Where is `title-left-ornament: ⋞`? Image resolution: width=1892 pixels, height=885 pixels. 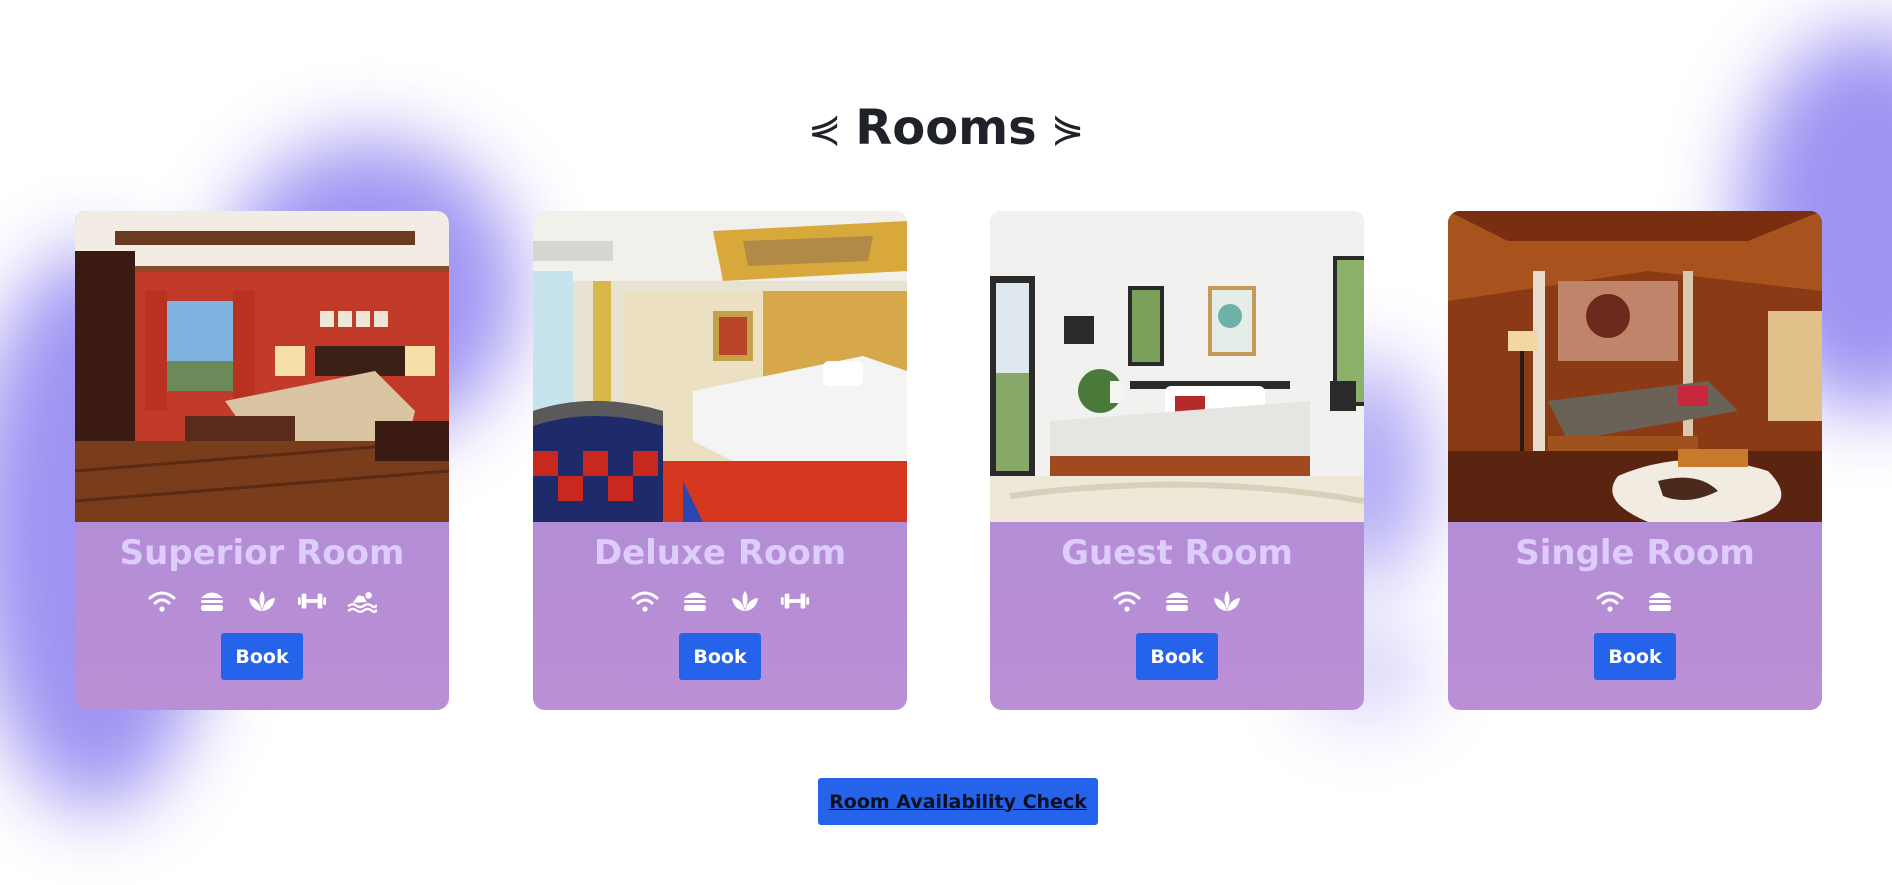 title-left-ornament: ⋞ is located at coordinates (824, 129).